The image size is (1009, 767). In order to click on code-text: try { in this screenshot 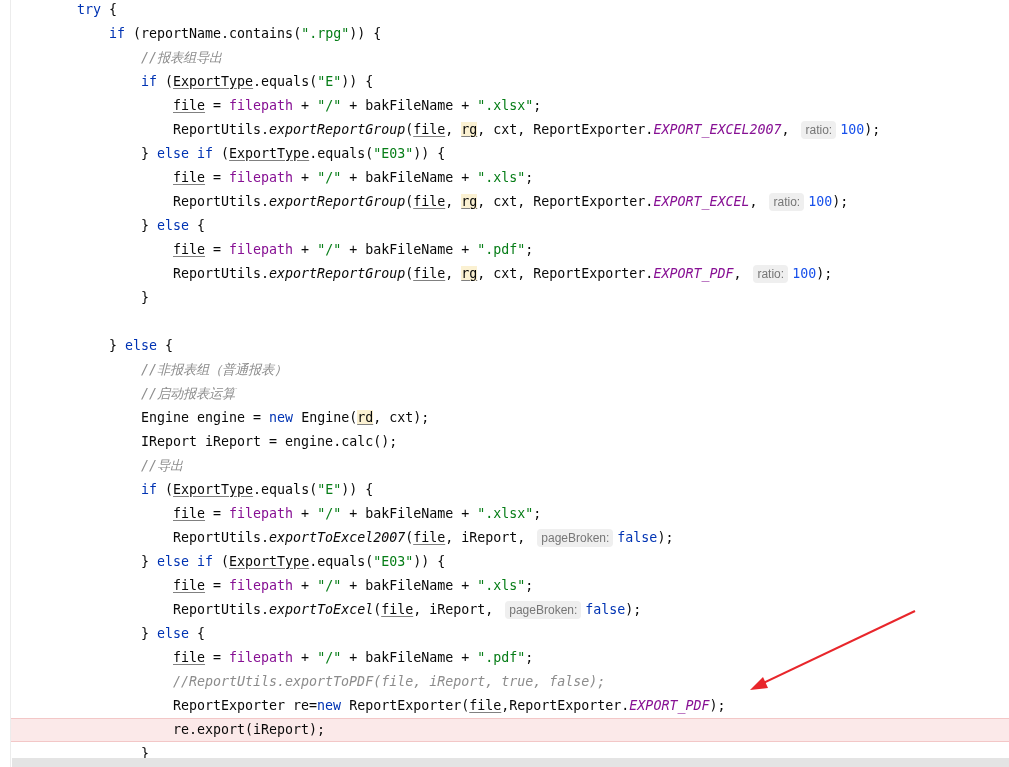, I will do `click(97, 10)`.